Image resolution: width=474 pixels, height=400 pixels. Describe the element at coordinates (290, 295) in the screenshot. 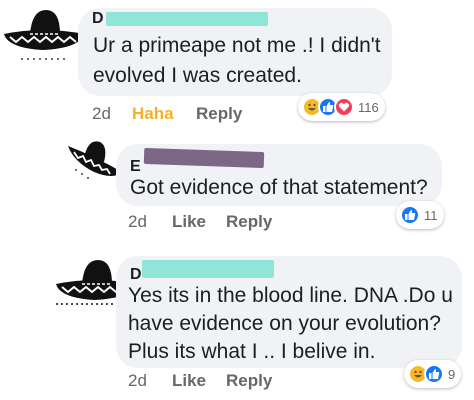

I see `comment-text-line: Yes its in the blood line. DNA .Do u` at that location.